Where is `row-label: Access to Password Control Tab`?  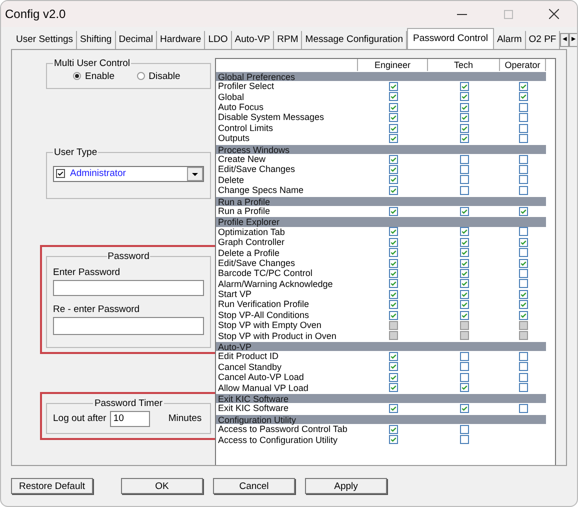 row-label: Access to Password Control Tab is located at coordinates (282, 429).